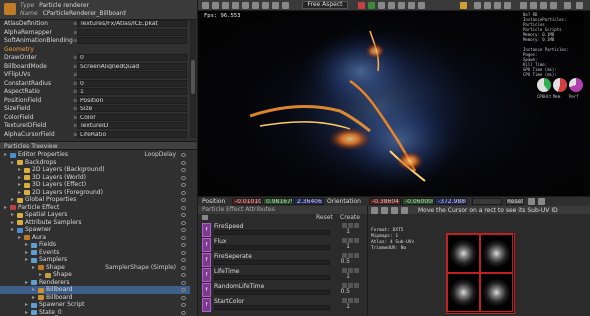 The image size is (590, 316). I want to click on link-icon, so click(541, 201).